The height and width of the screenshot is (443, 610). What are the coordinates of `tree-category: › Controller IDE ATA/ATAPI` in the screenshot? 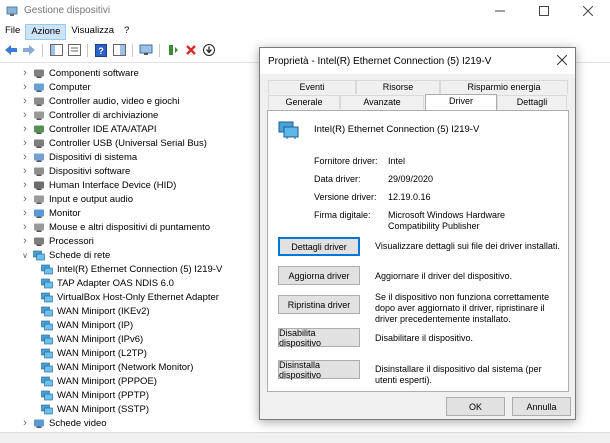 It's located at (88, 129).